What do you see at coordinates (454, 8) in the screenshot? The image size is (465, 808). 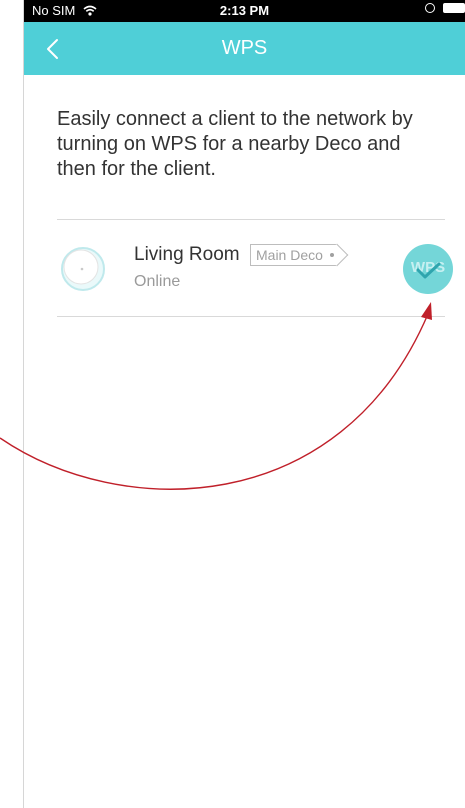 I see `battery-icon` at bounding box center [454, 8].